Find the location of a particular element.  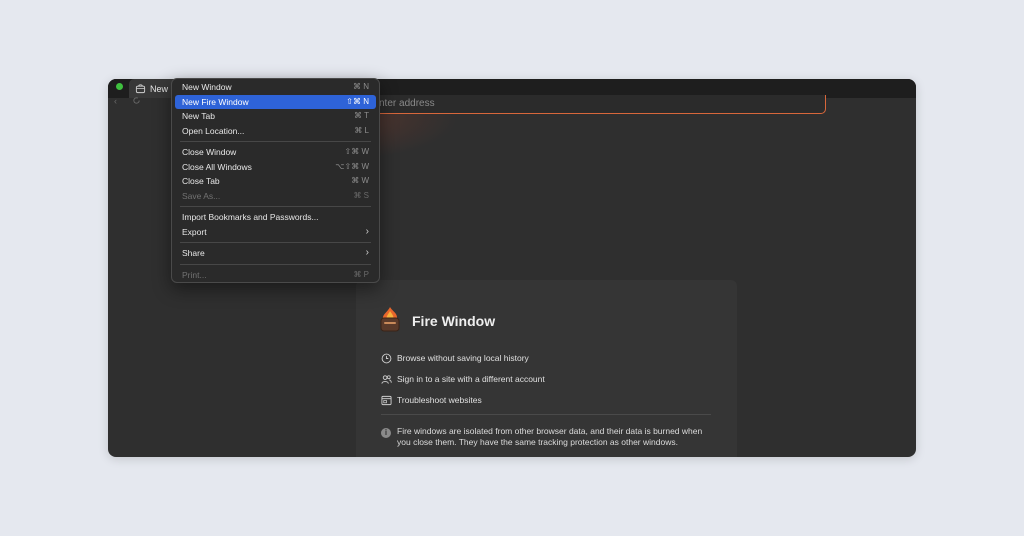

back-arrow-icon: ‹ is located at coordinates (115, 101).